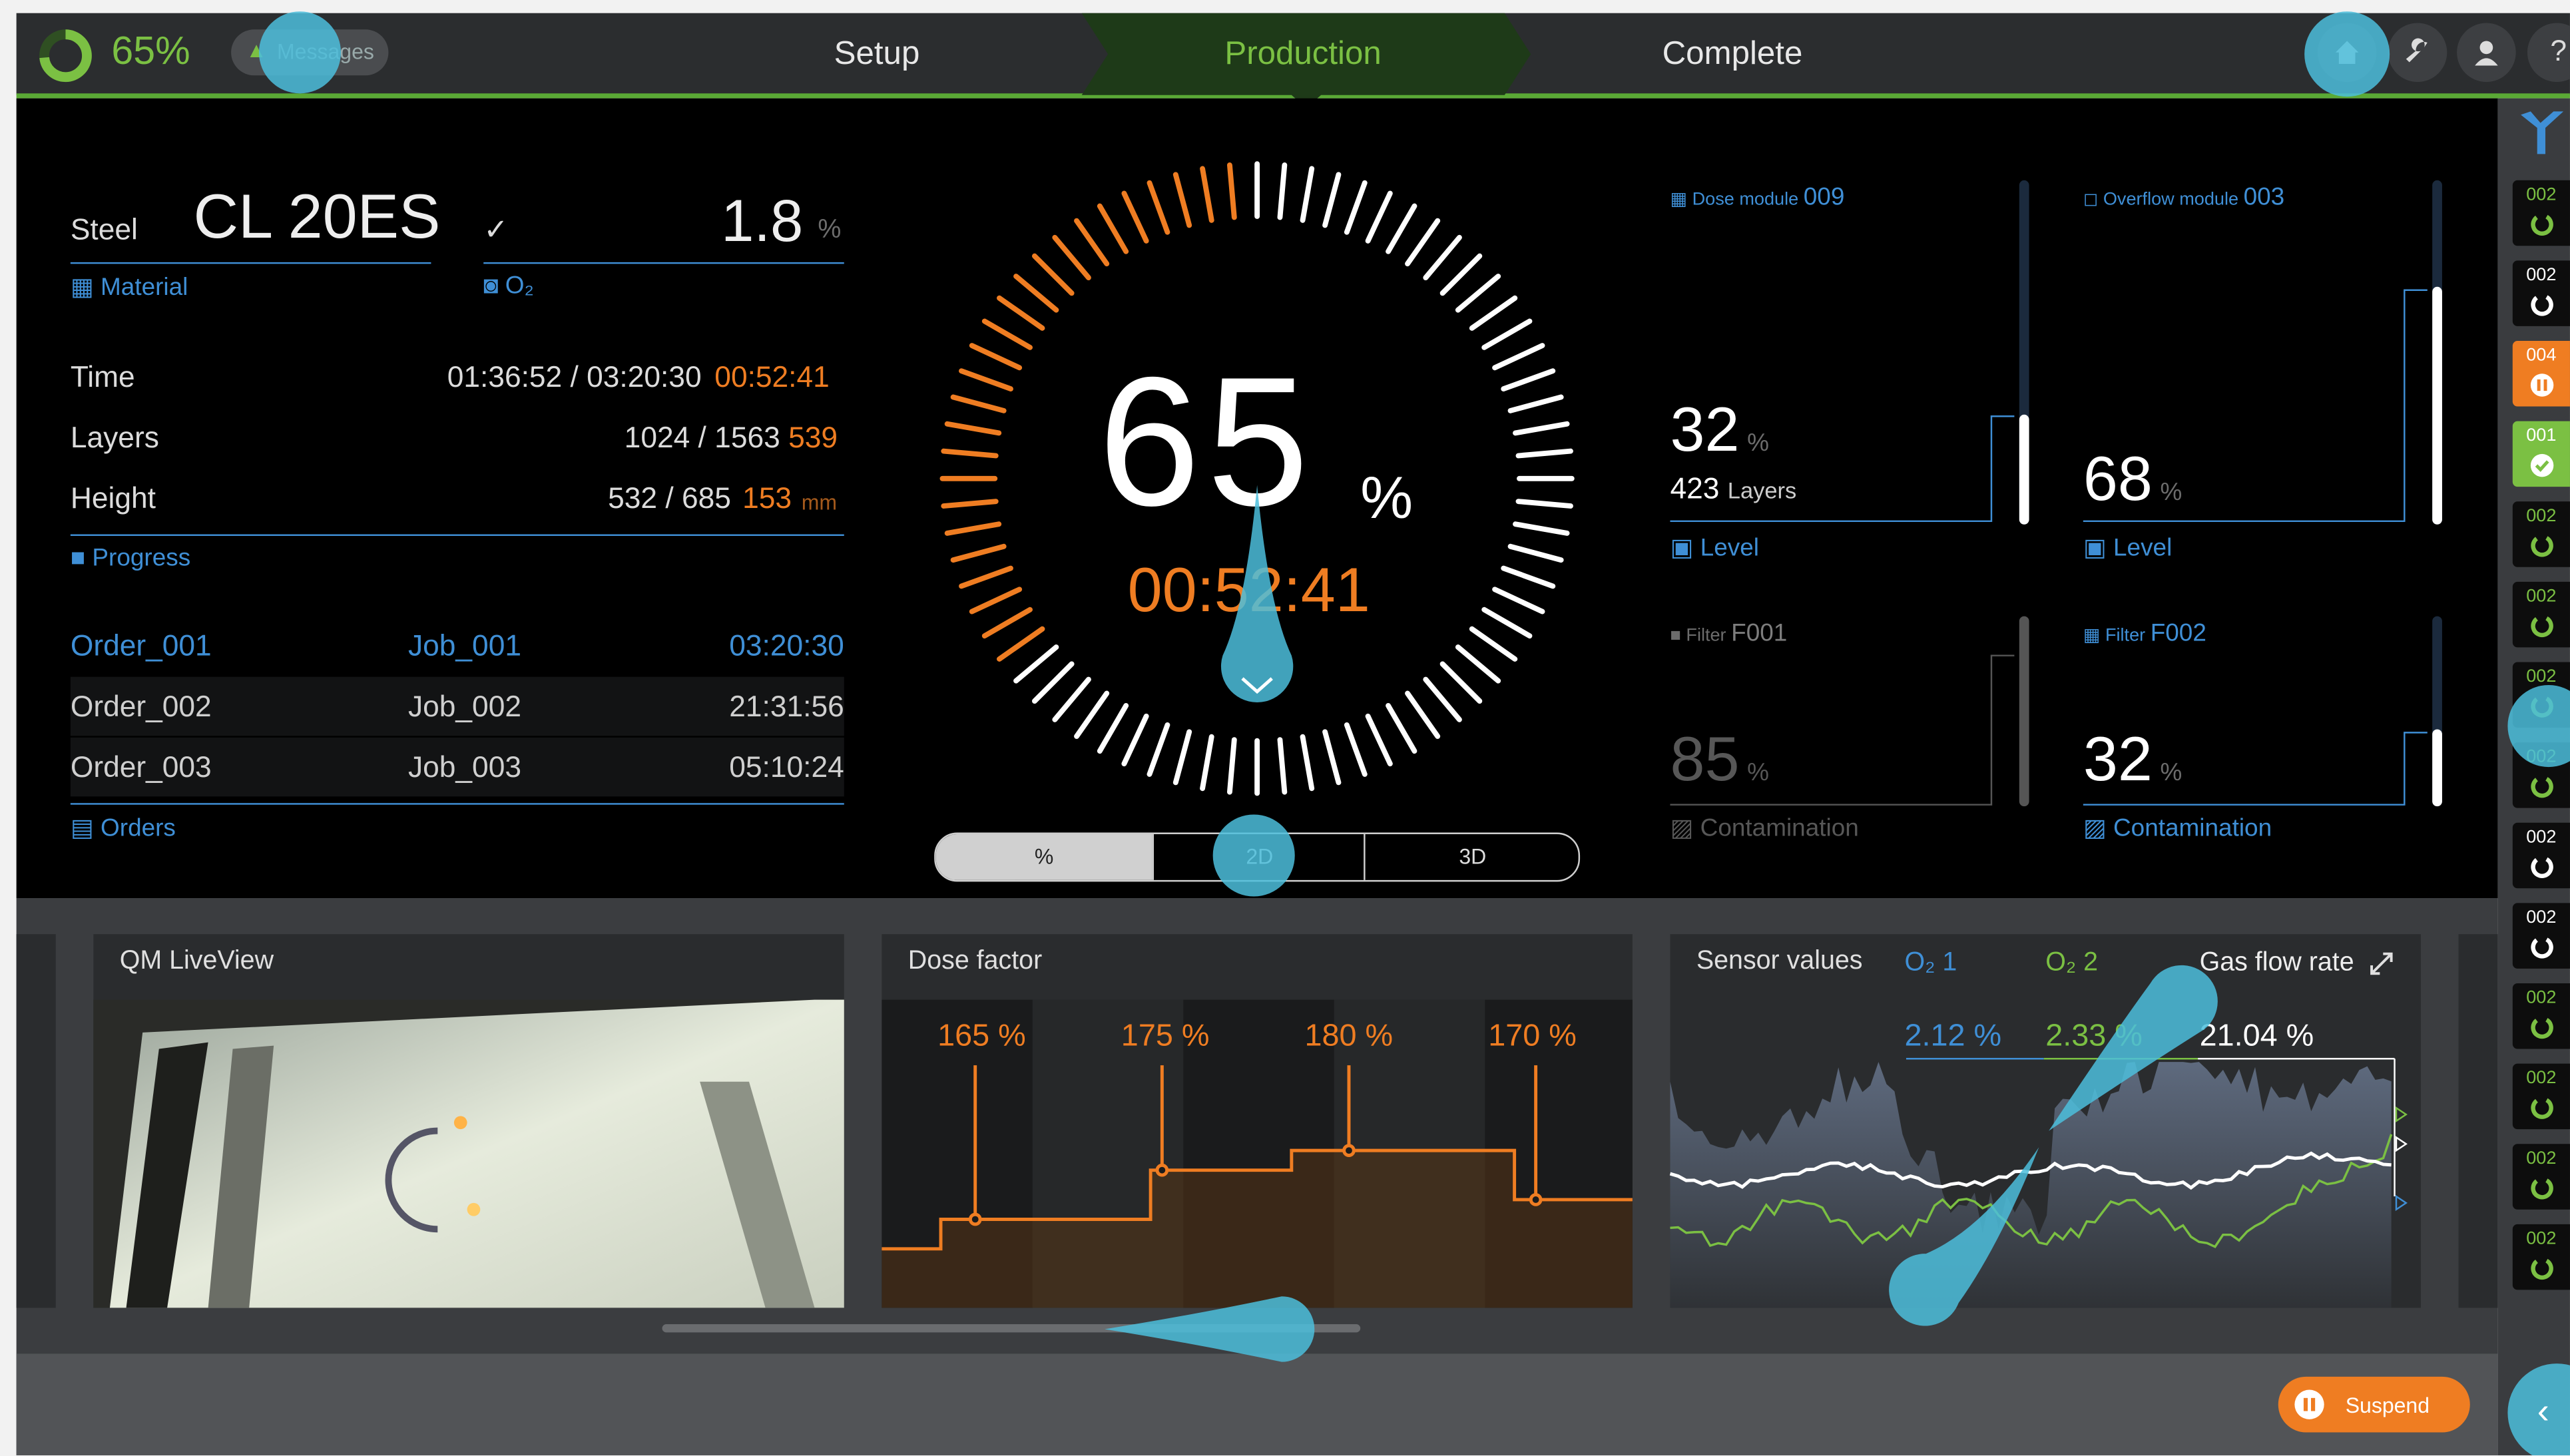 This screenshot has height=1456, width=2570. Describe the element at coordinates (830, 230) in the screenshot. I see `o2-unit: %` at that location.